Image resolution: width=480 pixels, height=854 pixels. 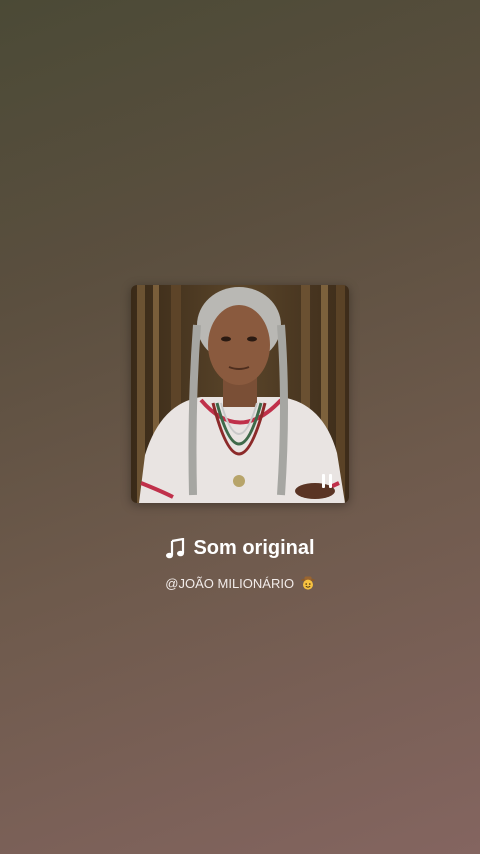 I want to click on sound-author: @JOÃO MILIONÁRIO, so click(x=240, y=583).